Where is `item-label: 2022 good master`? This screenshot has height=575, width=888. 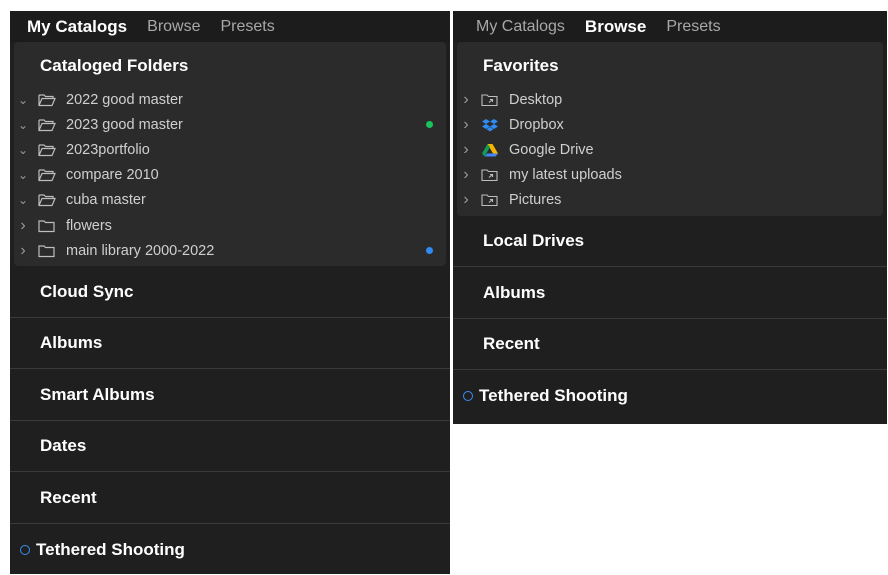
item-label: 2022 good master is located at coordinates (124, 99).